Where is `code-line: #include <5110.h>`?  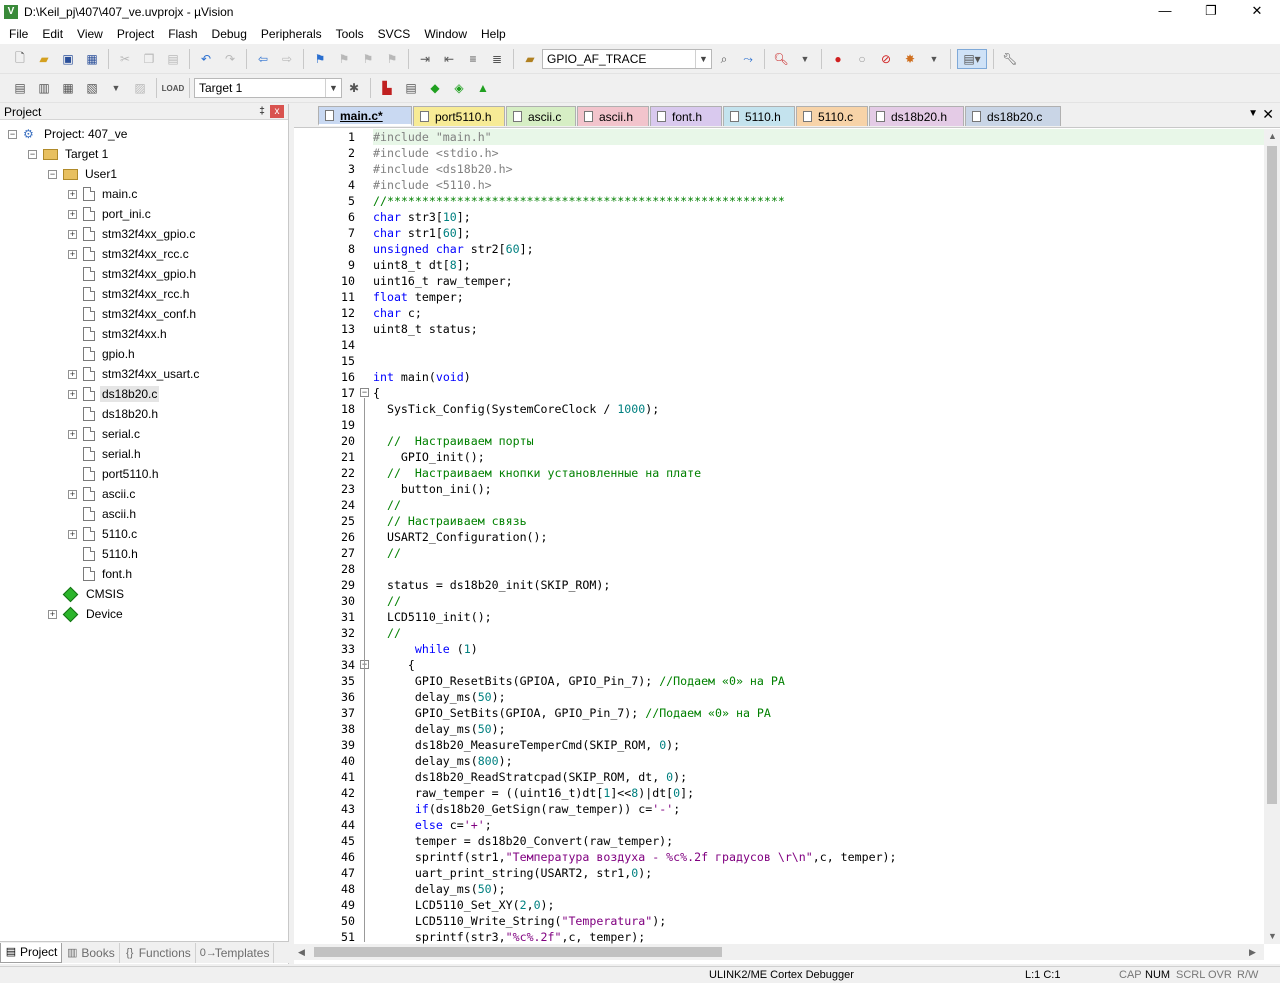
code-line: #include <5110.h> is located at coordinates (818, 185).